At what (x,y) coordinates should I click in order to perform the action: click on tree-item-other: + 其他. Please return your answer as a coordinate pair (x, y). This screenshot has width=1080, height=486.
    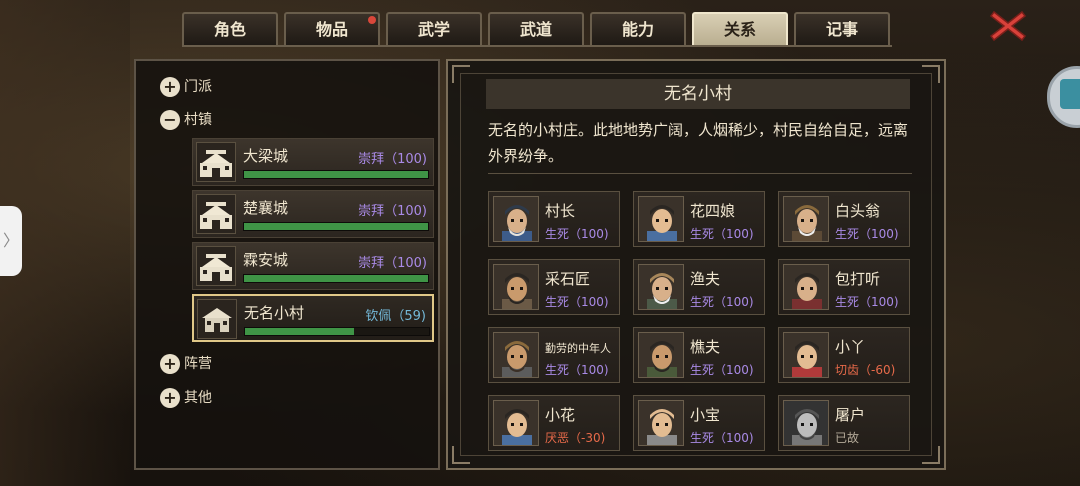
    Looking at the image, I should click on (186, 398).